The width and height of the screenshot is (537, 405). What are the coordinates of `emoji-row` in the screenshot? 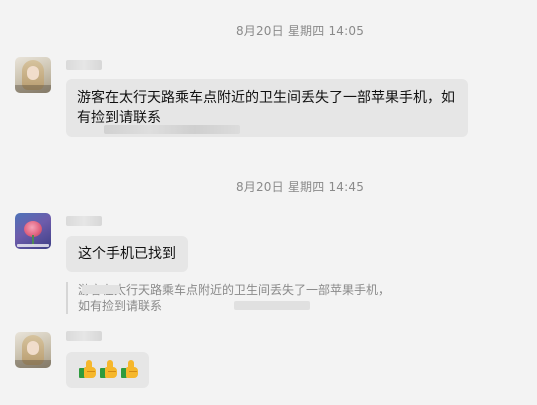 It's located at (109, 369).